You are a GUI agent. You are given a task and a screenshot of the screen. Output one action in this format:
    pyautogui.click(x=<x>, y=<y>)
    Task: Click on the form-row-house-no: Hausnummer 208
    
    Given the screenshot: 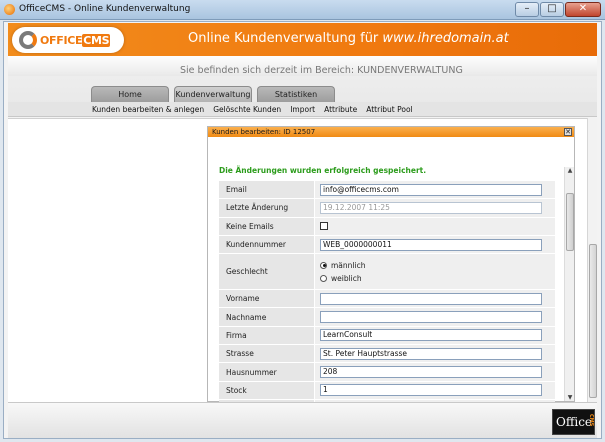 What is the action you would take?
    pyautogui.click(x=387, y=372)
    